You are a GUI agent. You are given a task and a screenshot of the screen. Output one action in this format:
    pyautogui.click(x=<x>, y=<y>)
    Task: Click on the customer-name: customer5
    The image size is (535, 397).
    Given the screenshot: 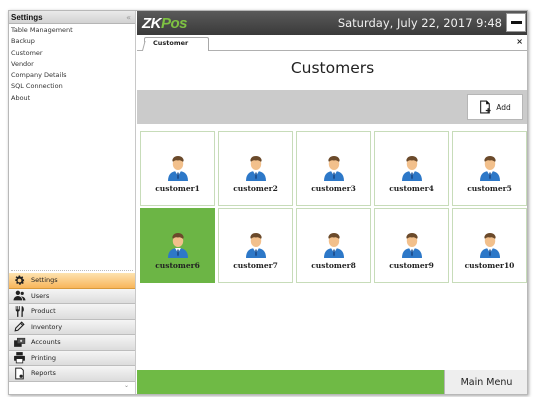 What is the action you would take?
    pyautogui.click(x=489, y=188)
    